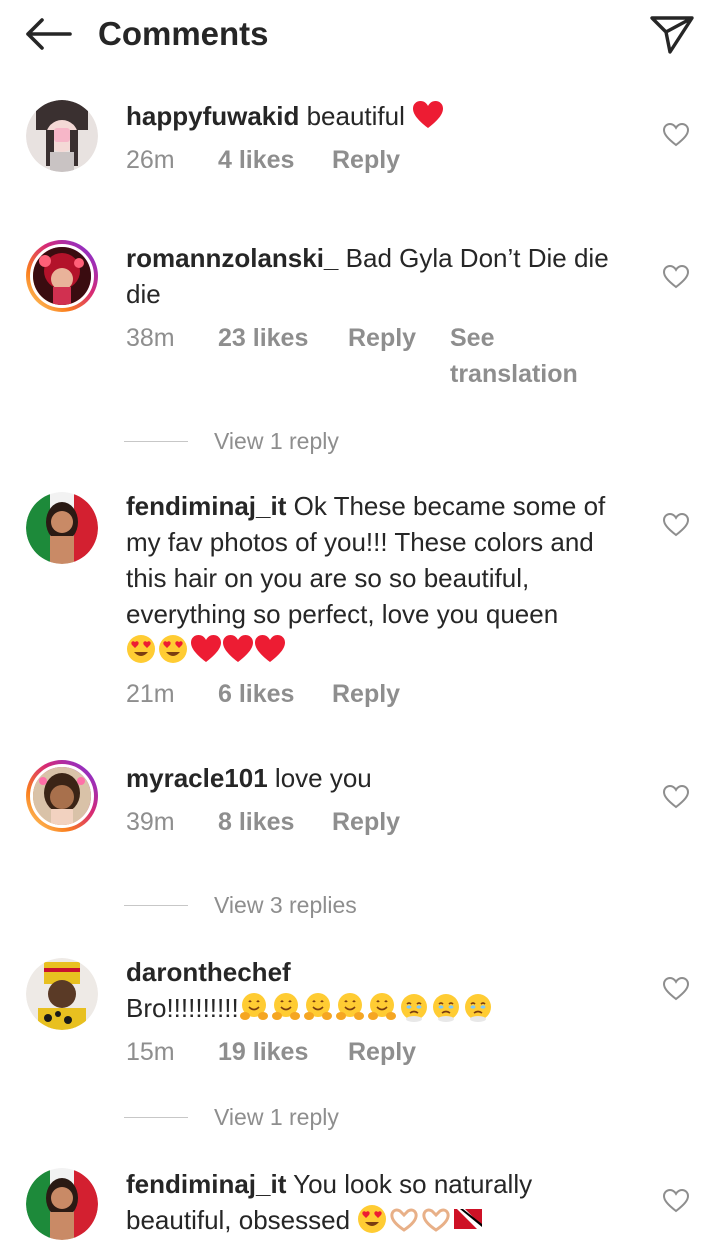 Image resolution: width=720 pixels, height=1250 pixels. What do you see at coordinates (212, 116) in the screenshot?
I see `comment-username: happyfuwakid` at bounding box center [212, 116].